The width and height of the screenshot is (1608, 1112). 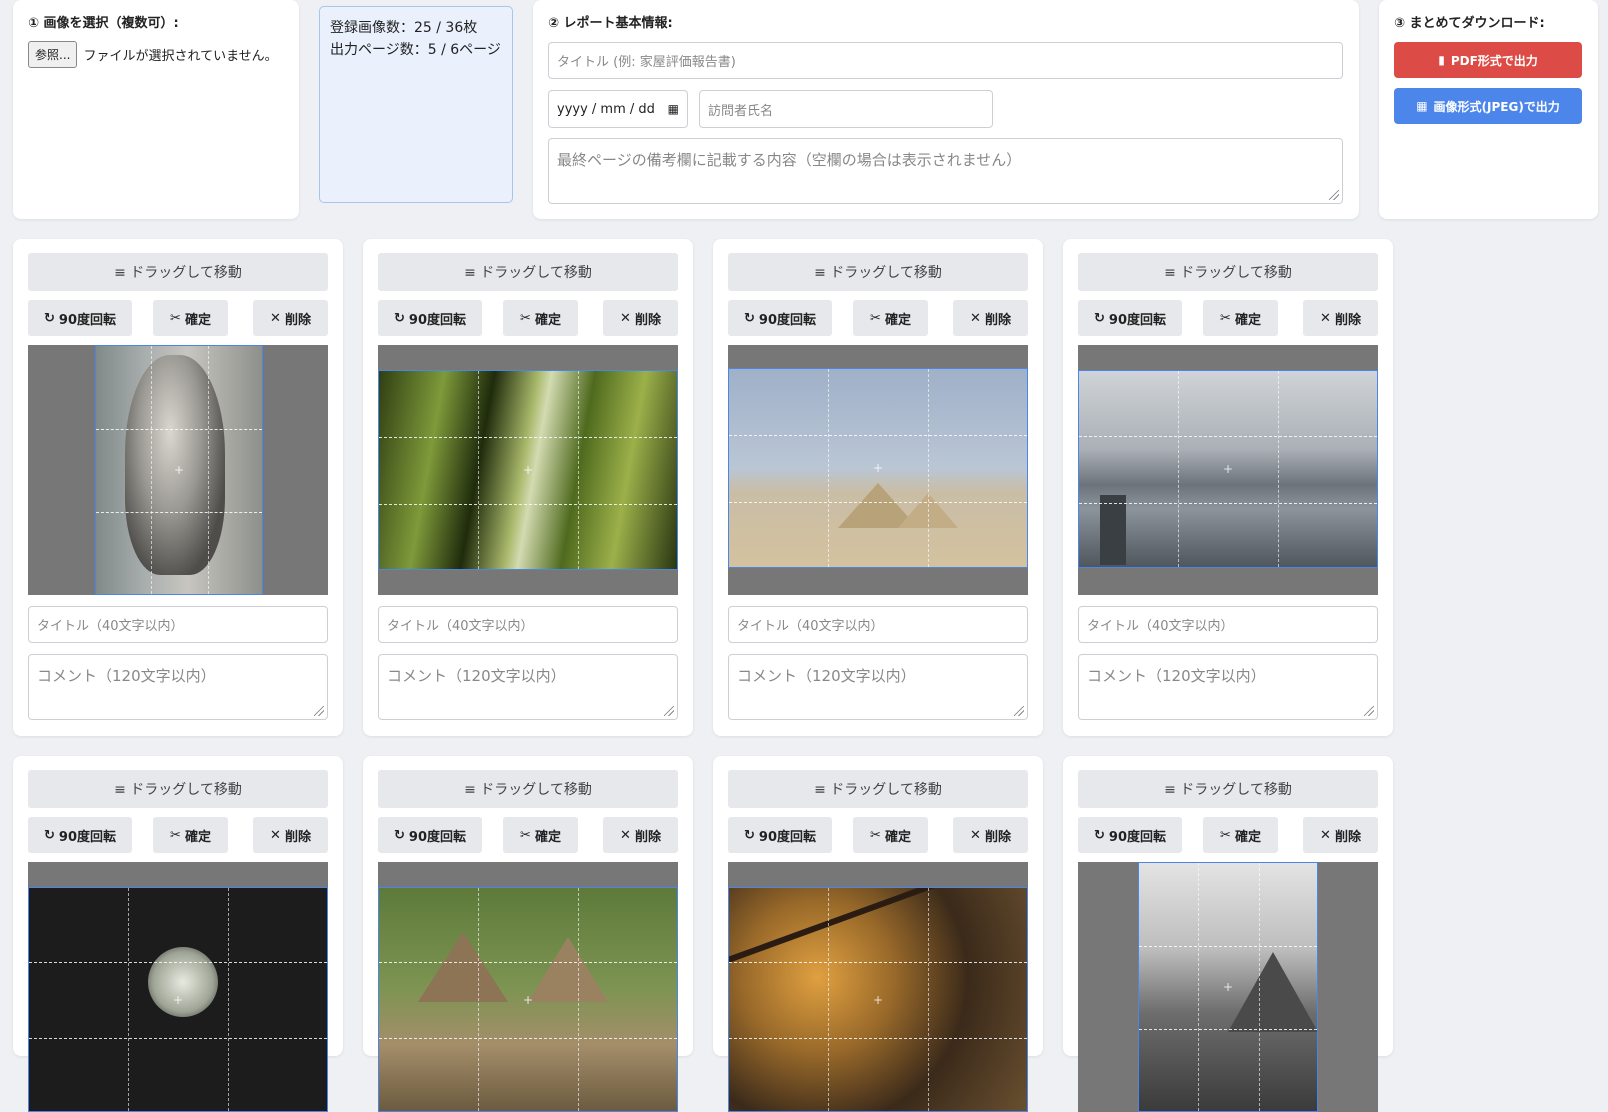 I want to click on card-comment-placeholder: コメント（120文字以内）, so click(x=826, y=676).